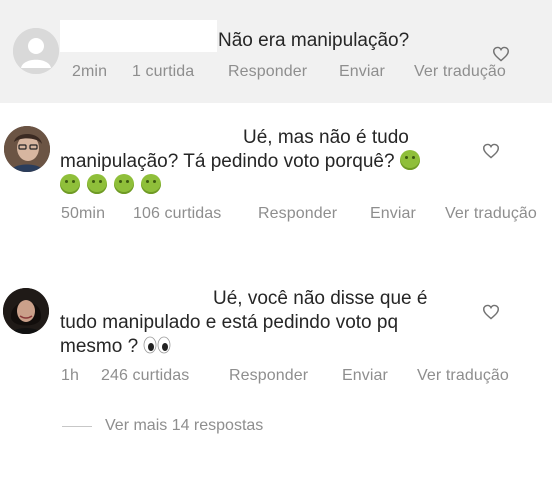 The height and width of the screenshot is (480, 552). I want to click on comment-text-line: Não era manipulação?, so click(314, 40).